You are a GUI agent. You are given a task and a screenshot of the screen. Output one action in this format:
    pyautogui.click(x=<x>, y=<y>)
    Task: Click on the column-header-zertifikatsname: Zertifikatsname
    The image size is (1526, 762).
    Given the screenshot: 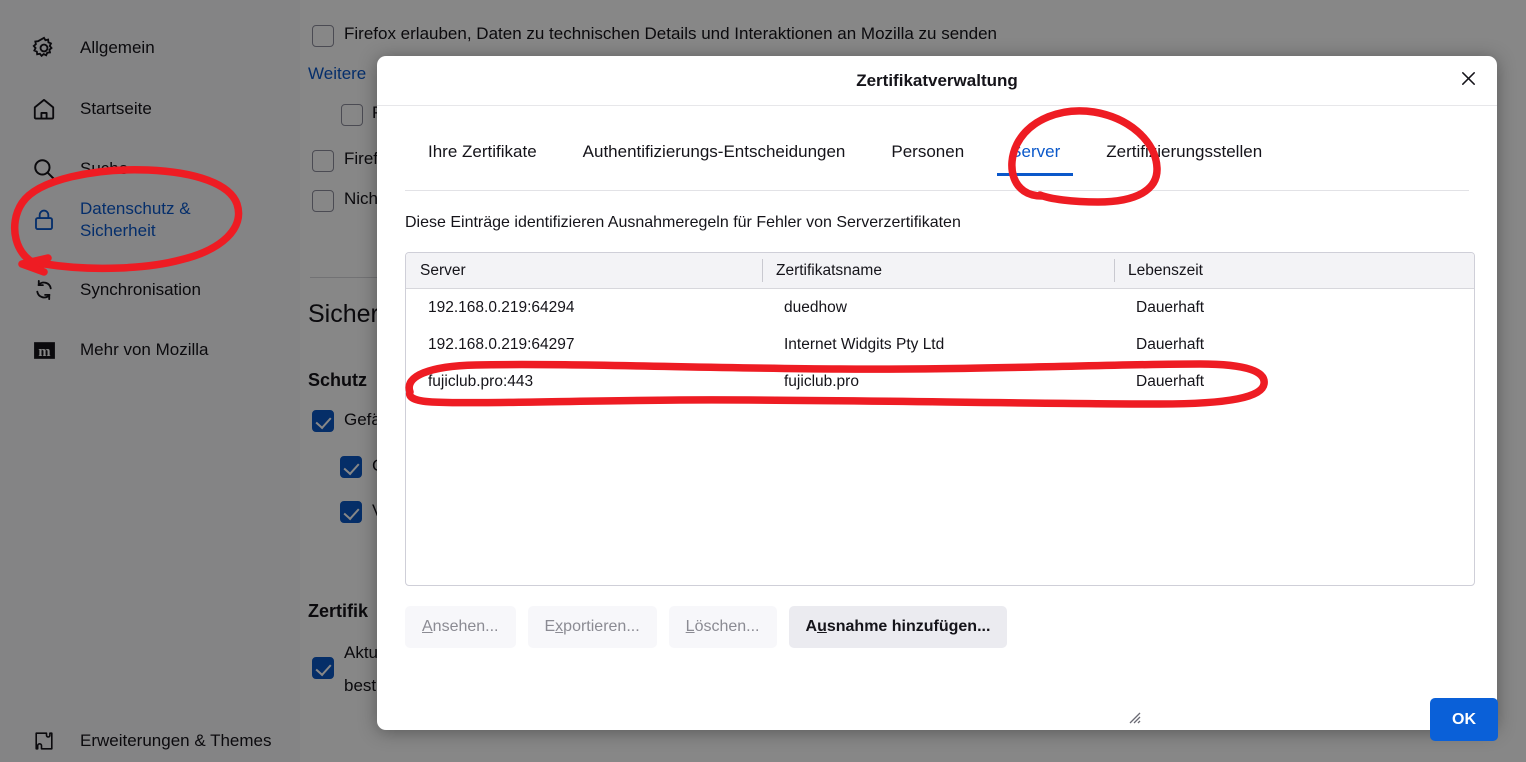 What is the action you would take?
    pyautogui.click(x=938, y=270)
    